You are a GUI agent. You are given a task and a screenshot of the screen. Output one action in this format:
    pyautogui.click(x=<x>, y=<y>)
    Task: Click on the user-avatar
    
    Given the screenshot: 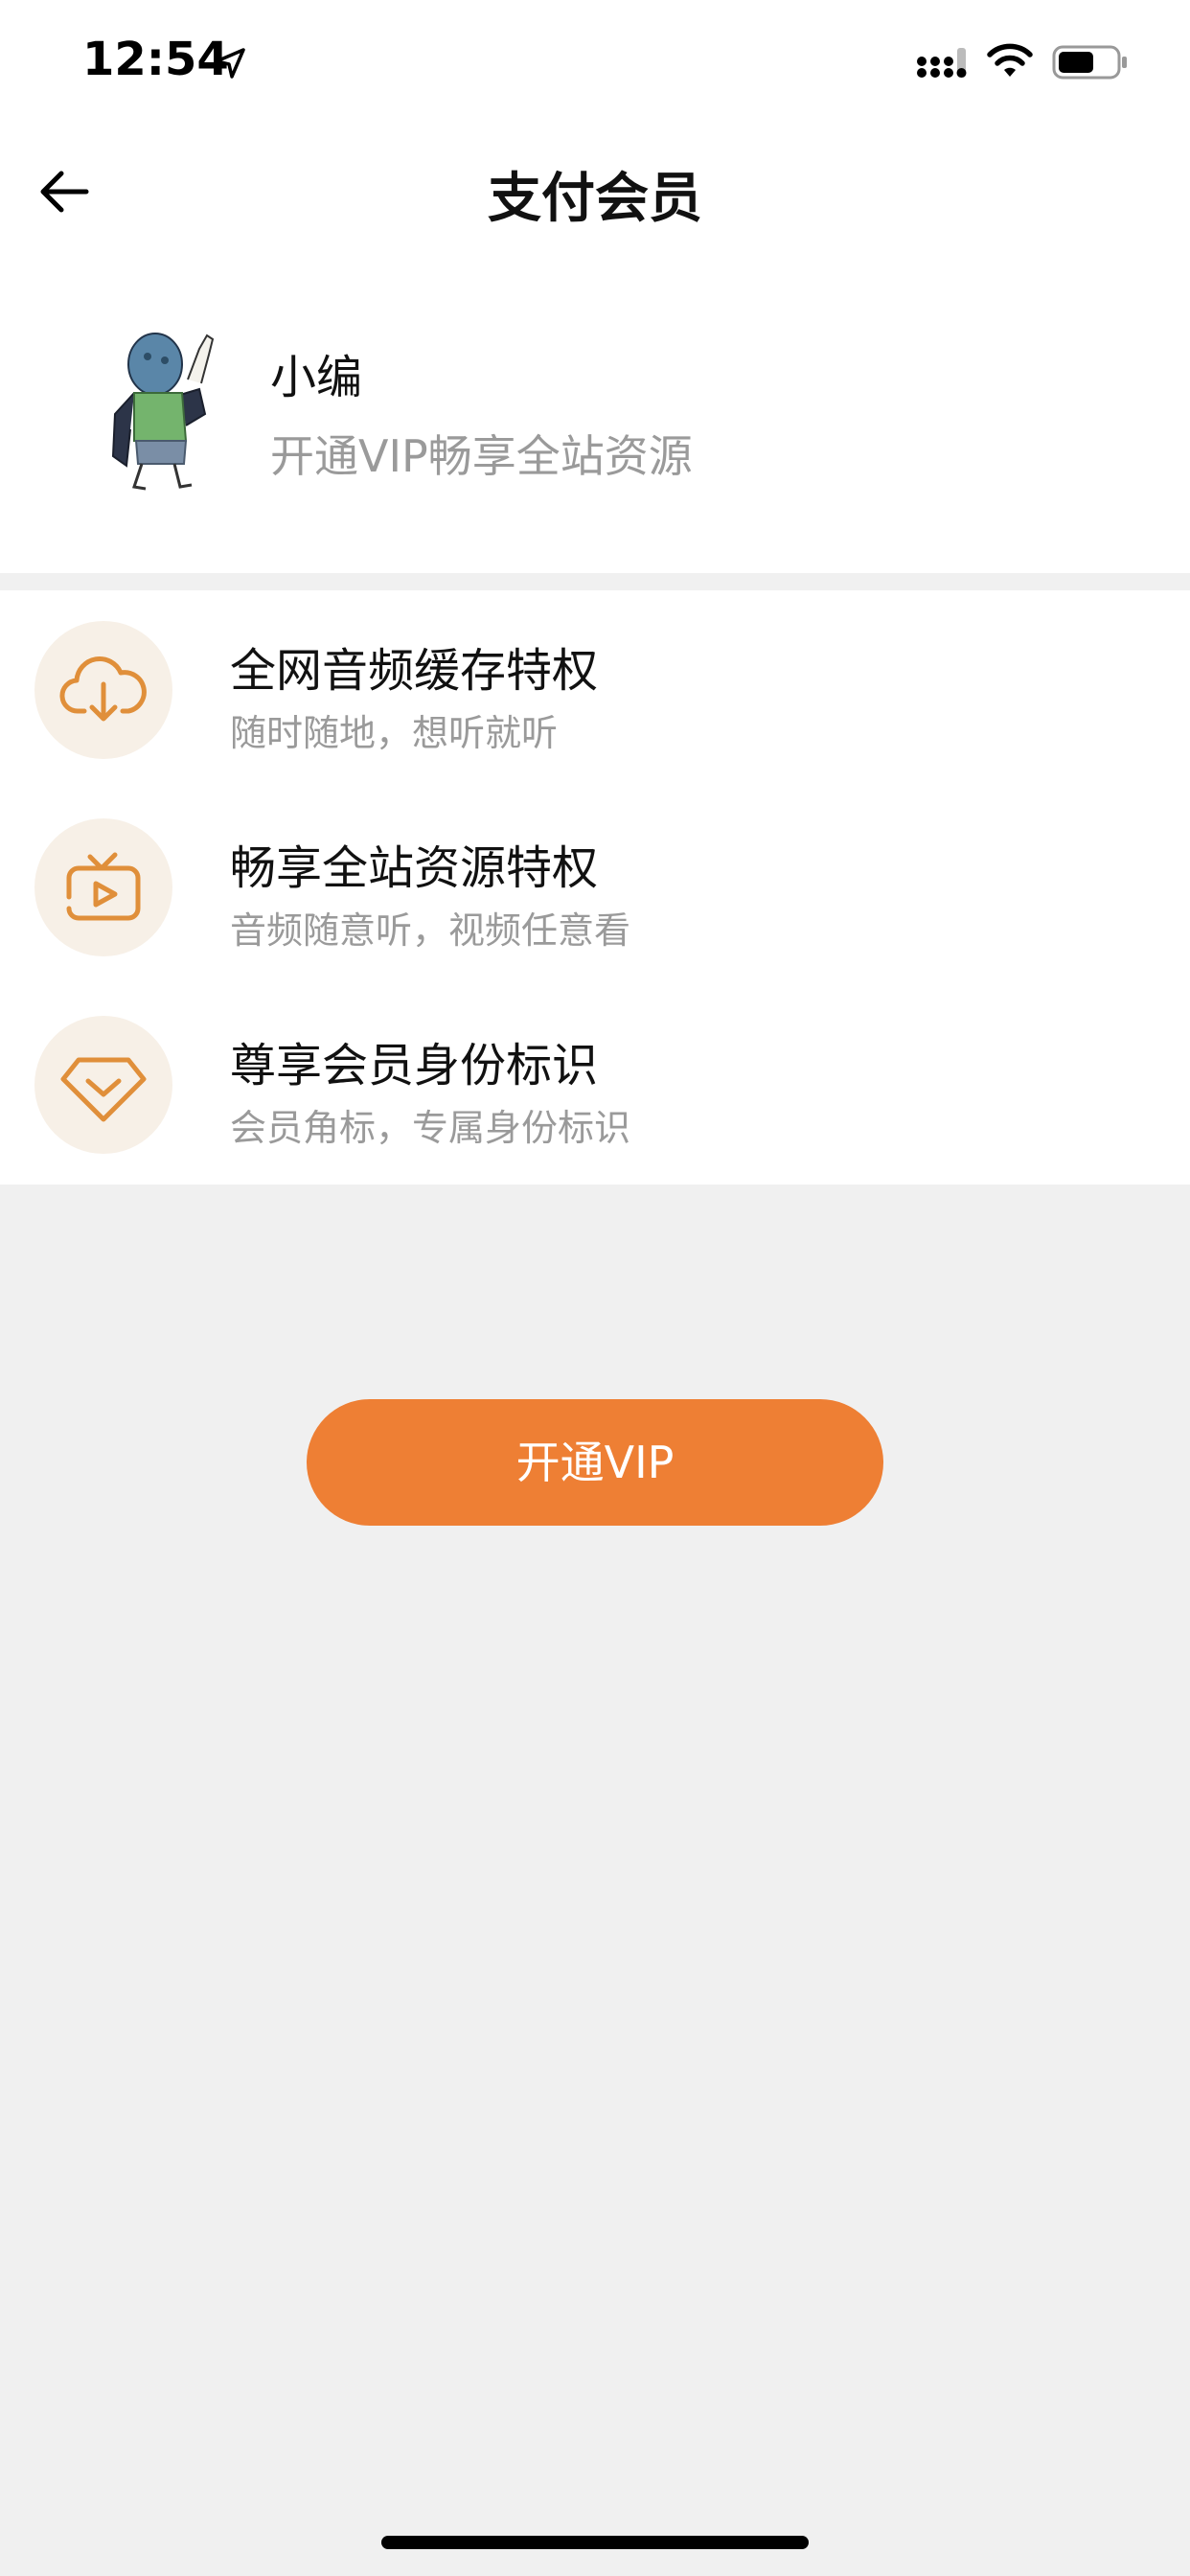 What is the action you would take?
    pyautogui.click(x=164, y=408)
    